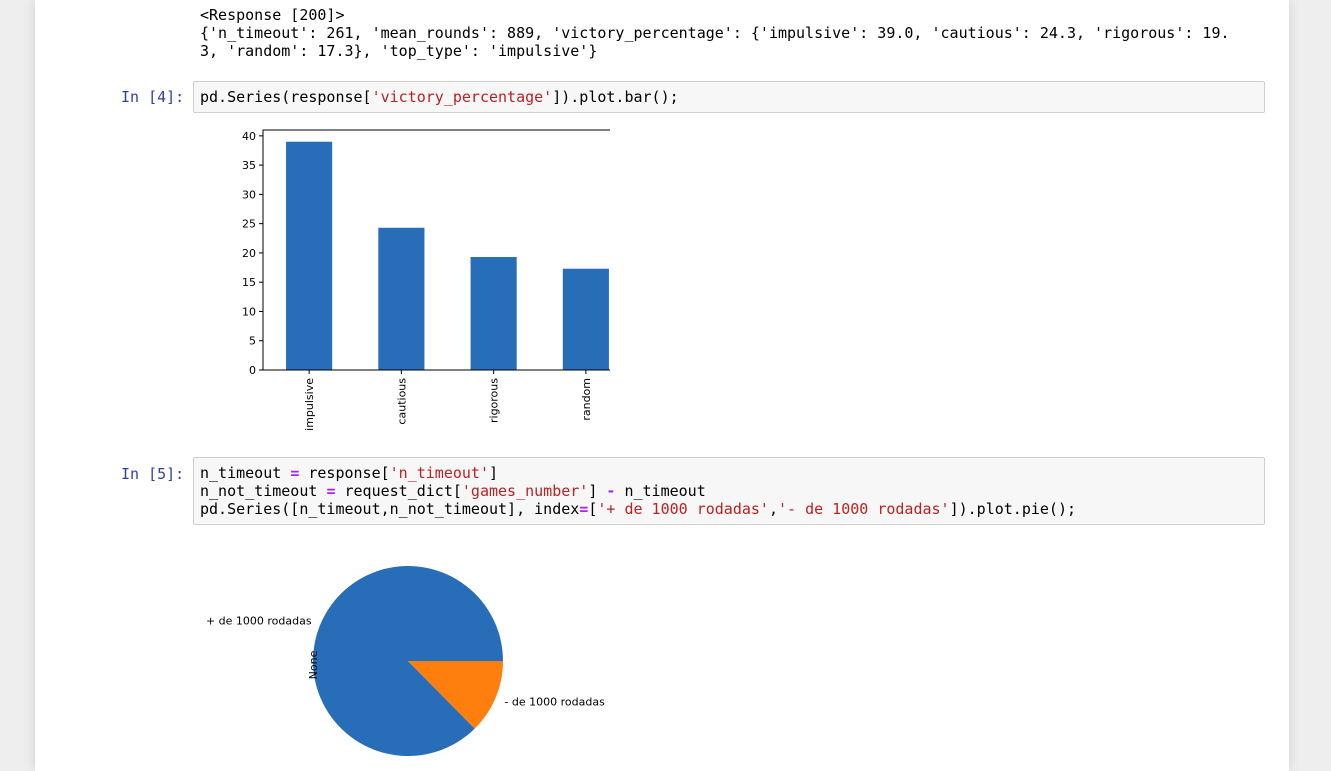 This screenshot has width=1331, height=771. What do you see at coordinates (493, 313) in the screenshot?
I see `bar-rigorous` at bounding box center [493, 313].